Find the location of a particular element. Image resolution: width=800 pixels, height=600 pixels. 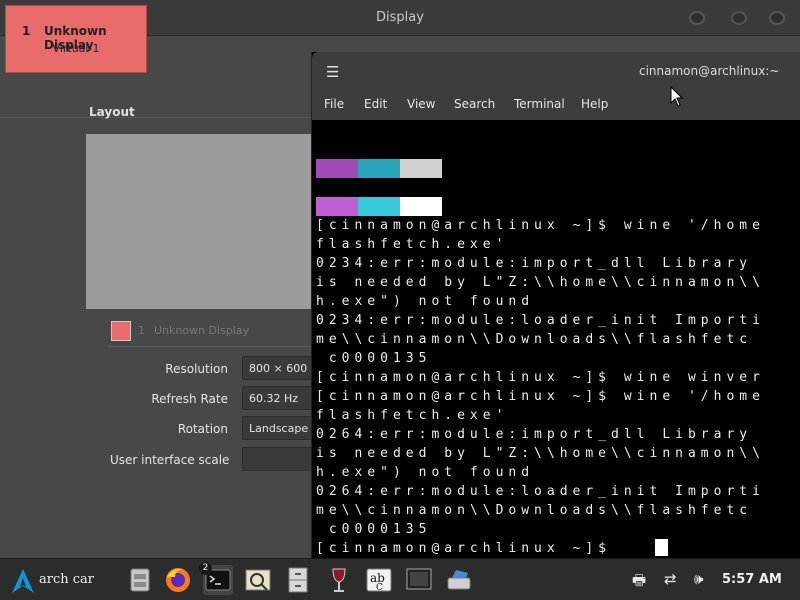

terminal-line: 0264:err:module:loader_init Importi is located at coordinates (540, 491).